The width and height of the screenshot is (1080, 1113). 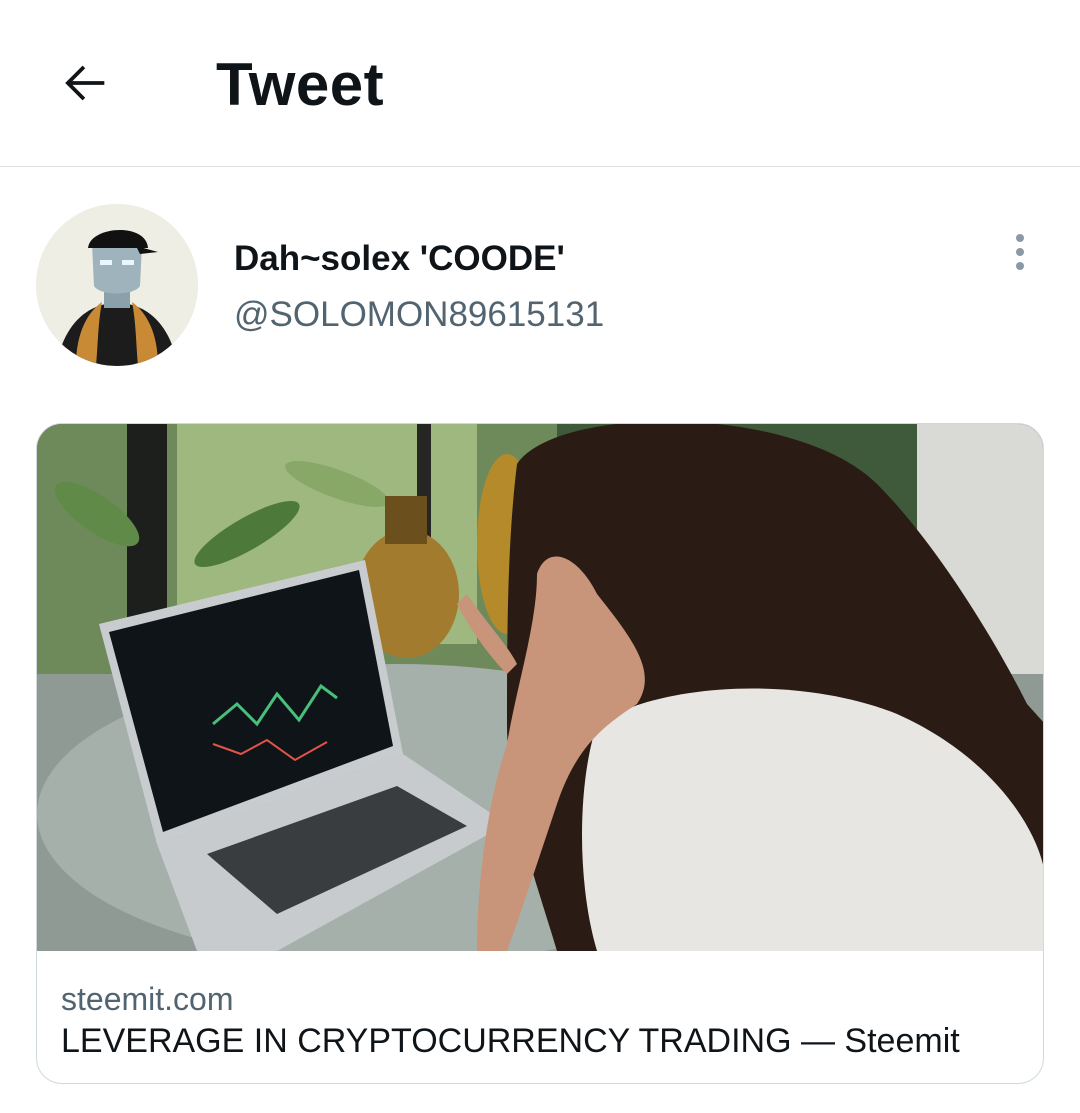 What do you see at coordinates (1020, 252) in the screenshot?
I see `more-options-button` at bounding box center [1020, 252].